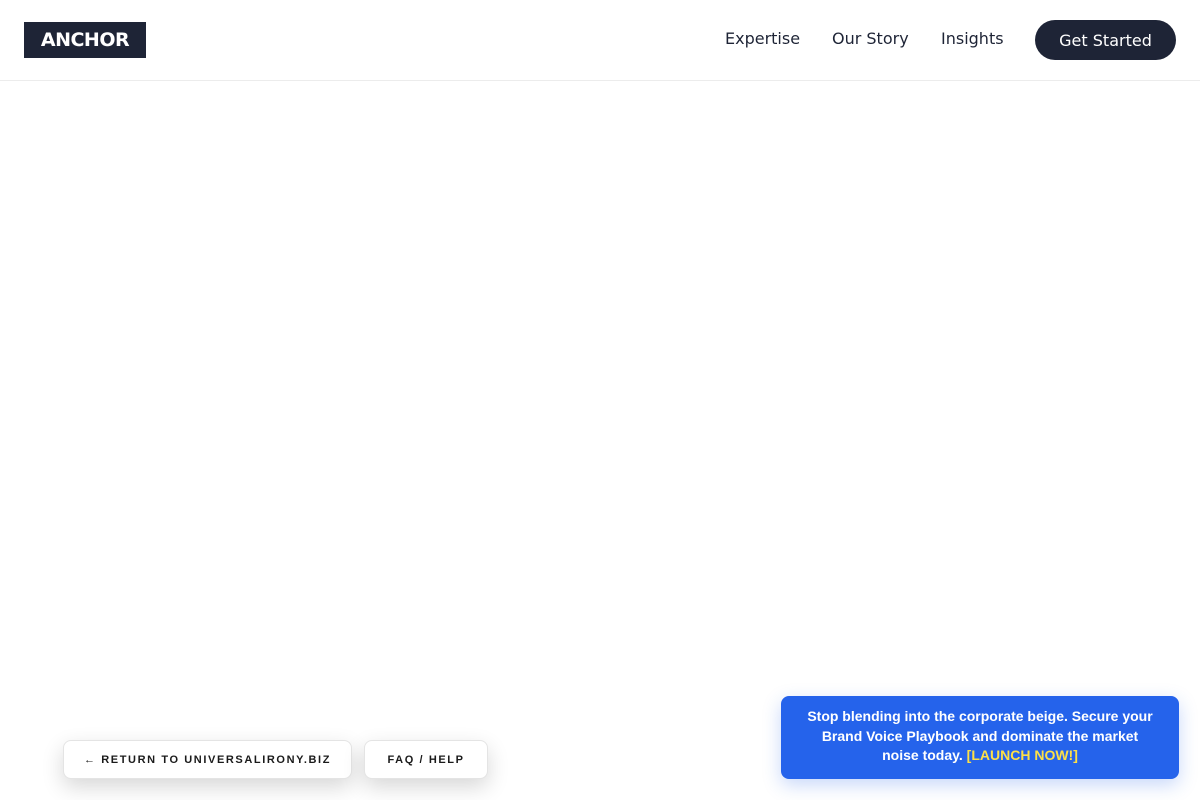 Image resolution: width=1200 pixels, height=800 pixels. What do you see at coordinates (1022, 755) in the screenshot?
I see `launch-now-link: [LAUNCH NOW!]` at bounding box center [1022, 755].